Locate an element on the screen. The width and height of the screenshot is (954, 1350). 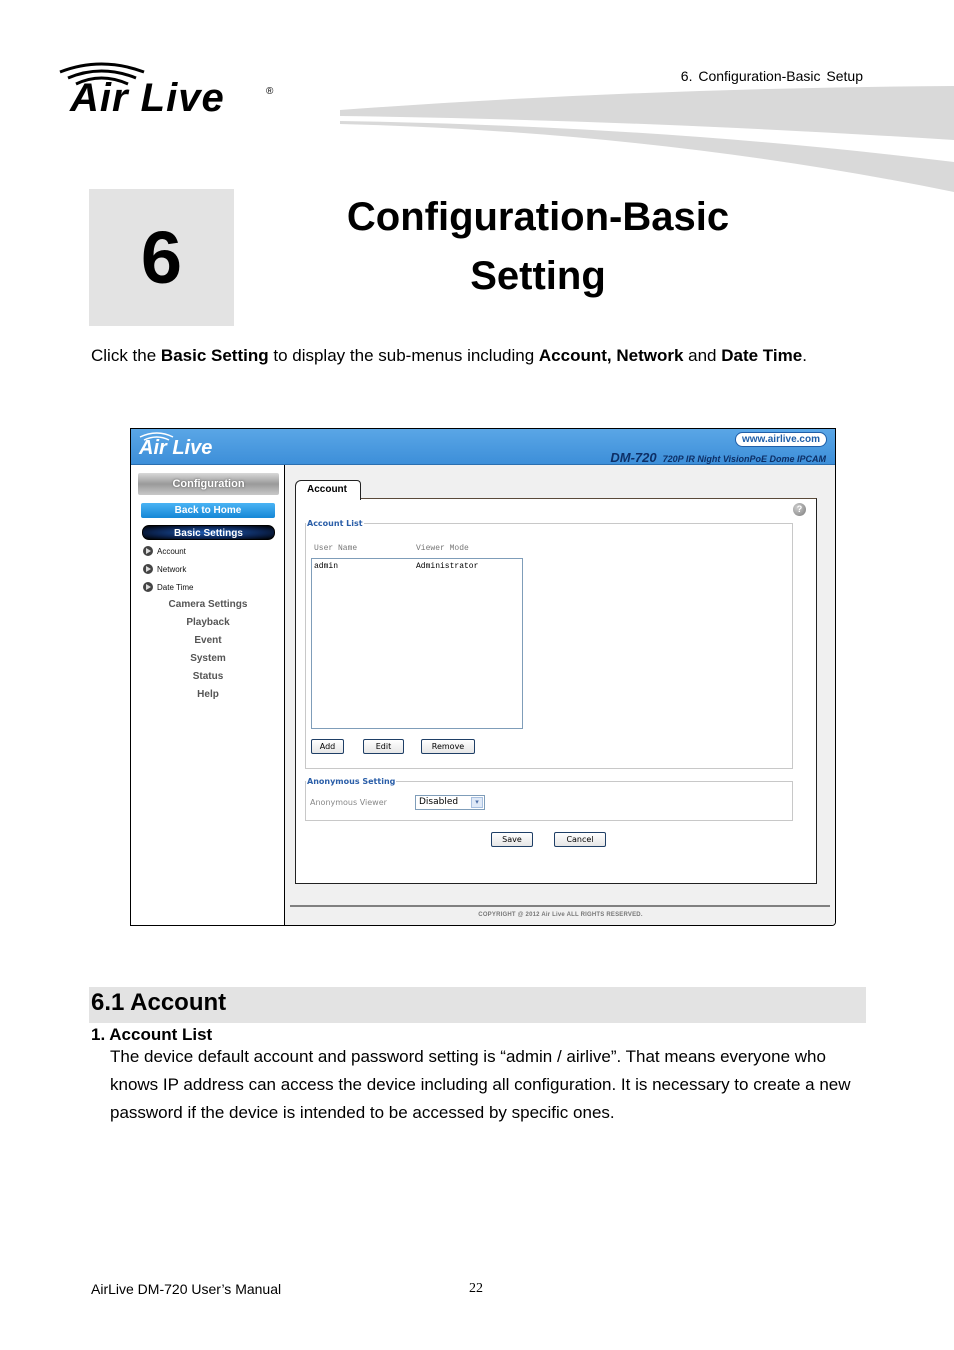
list-item-mode: Administrator is located at coordinates (447, 566).